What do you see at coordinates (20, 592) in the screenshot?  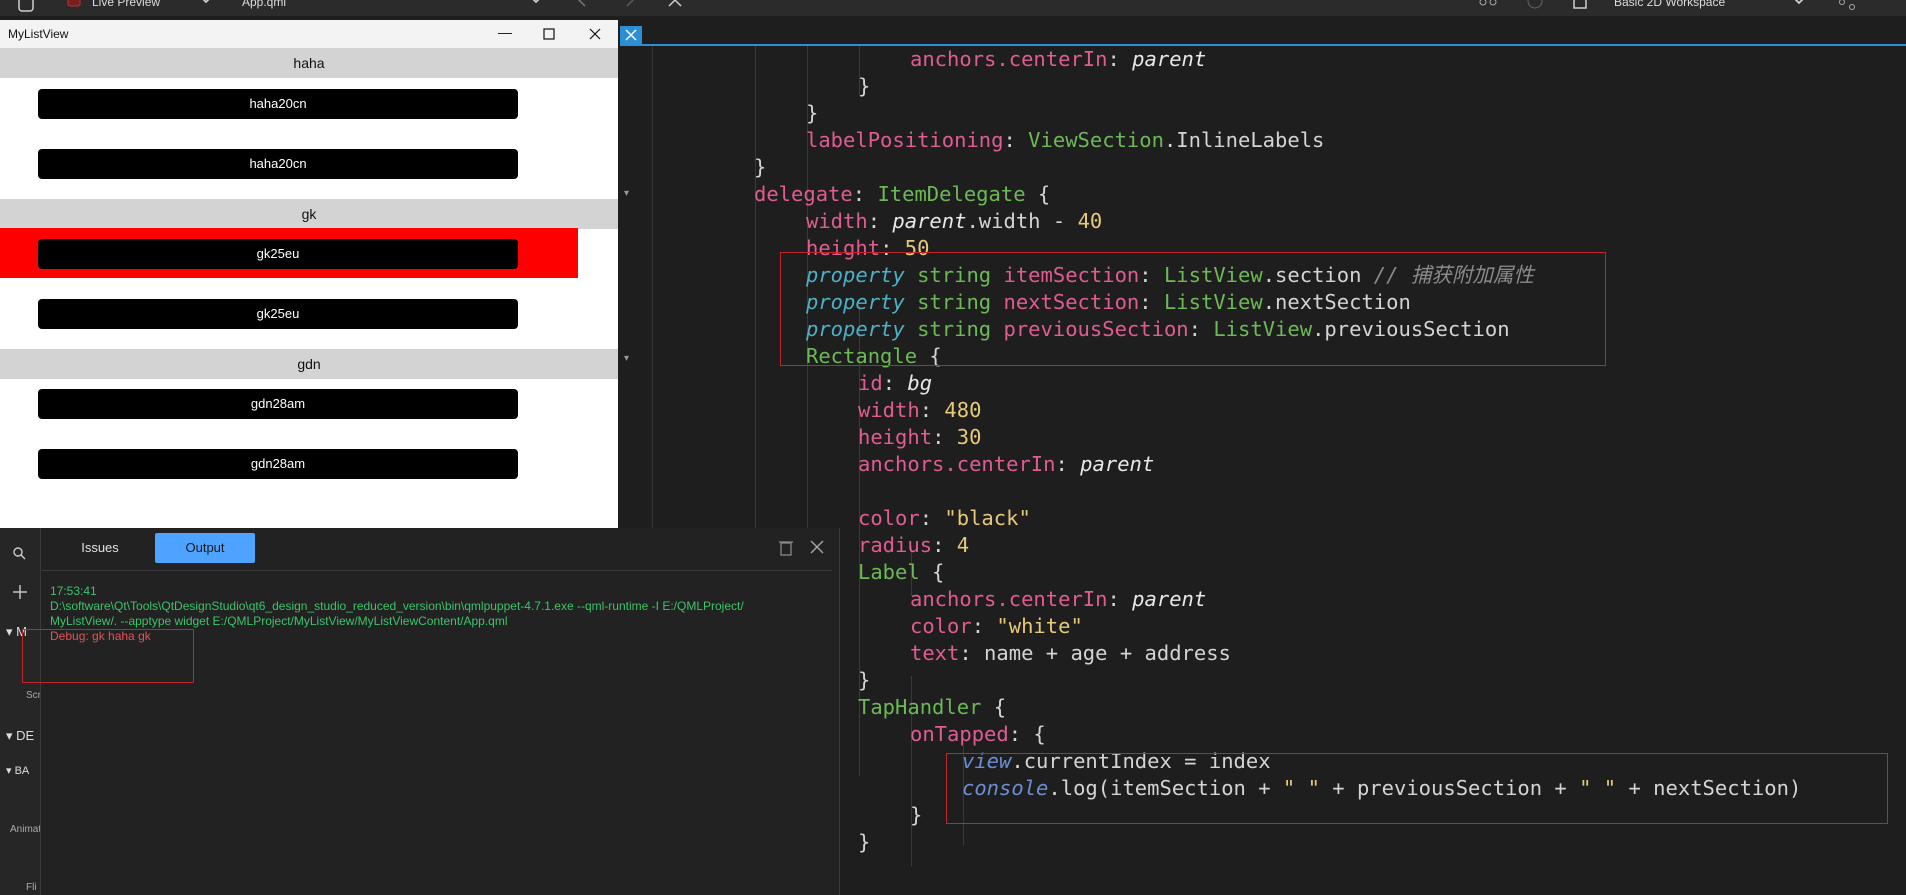 I see `add-icon` at bounding box center [20, 592].